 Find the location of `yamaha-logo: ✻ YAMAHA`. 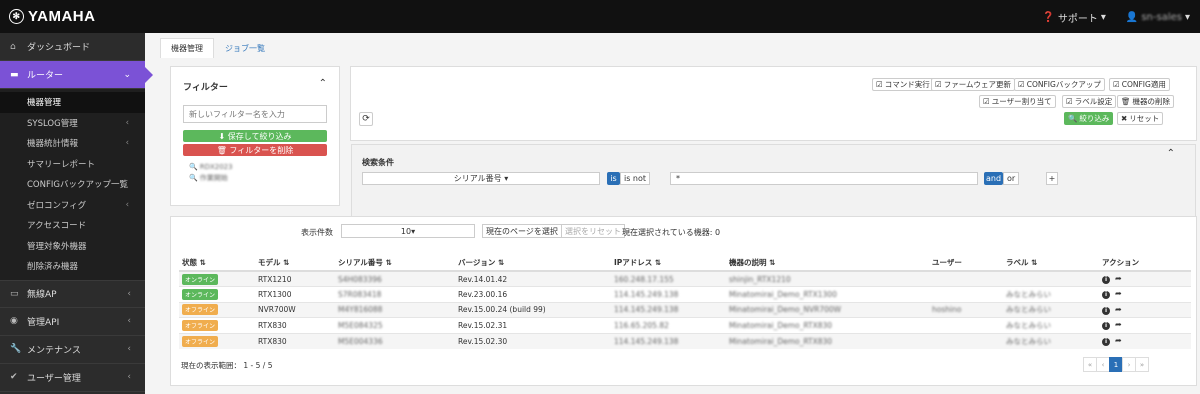

yamaha-logo: ✻ YAMAHA is located at coordinates (52, 16).